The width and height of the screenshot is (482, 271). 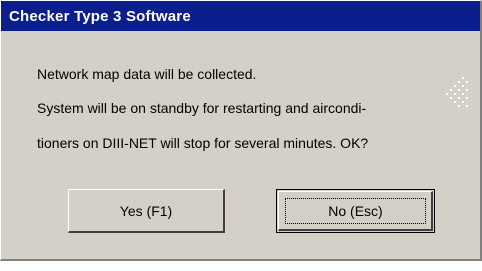 What do you see at coordinates (457, 92) in the screenshot?
I see `background-dots-decoration` at bounding box center [457, 92].